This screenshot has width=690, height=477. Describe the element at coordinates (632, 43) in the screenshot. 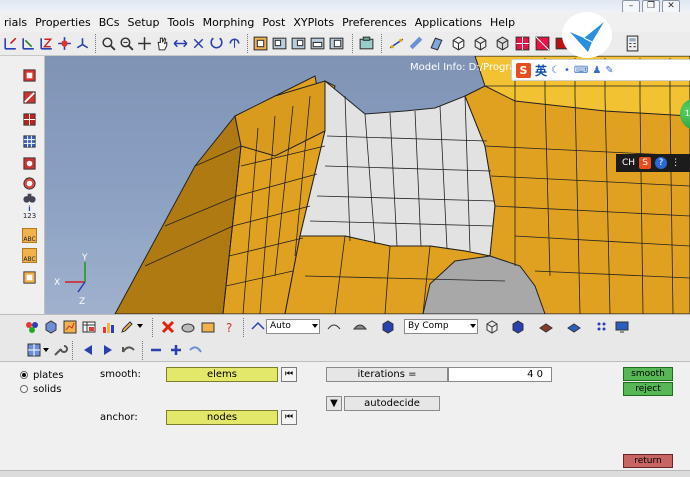

I see `calculator-icon` at that location.